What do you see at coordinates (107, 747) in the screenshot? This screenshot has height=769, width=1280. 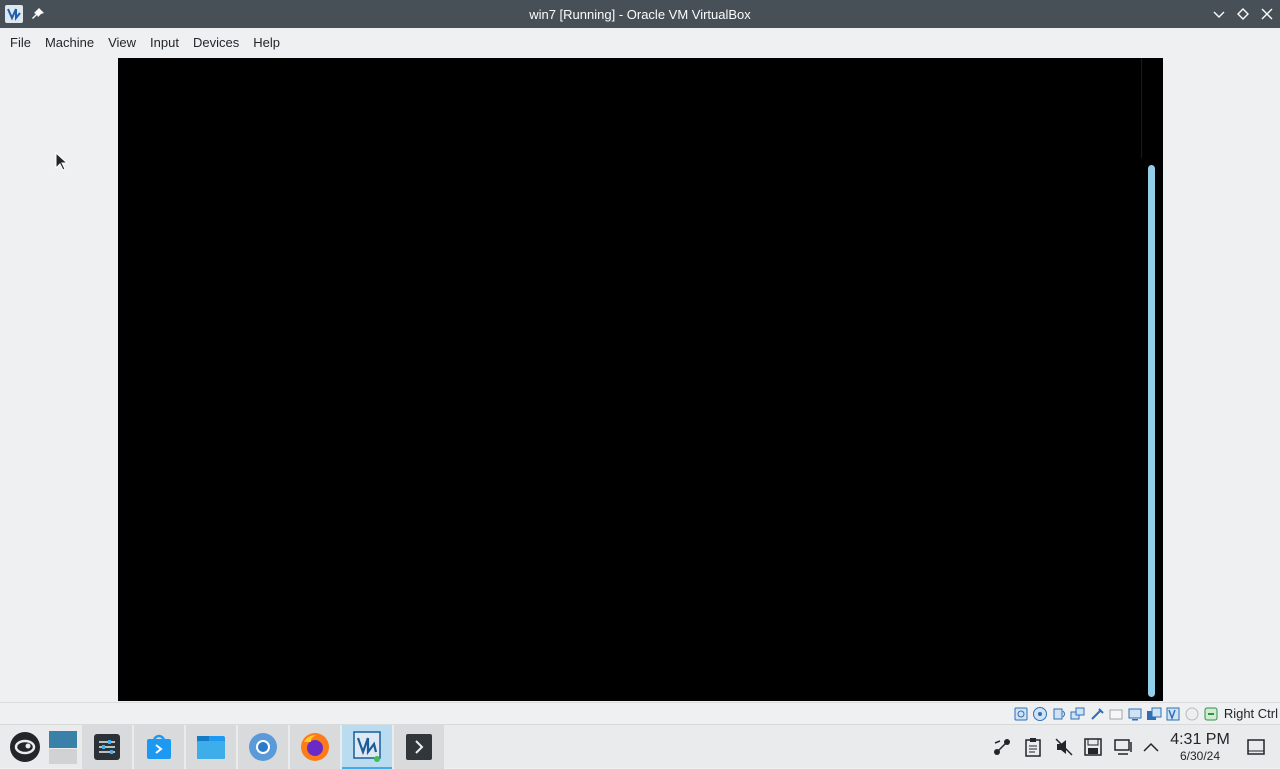 I see `system-settings-icon` at bounding box center [107, 747].